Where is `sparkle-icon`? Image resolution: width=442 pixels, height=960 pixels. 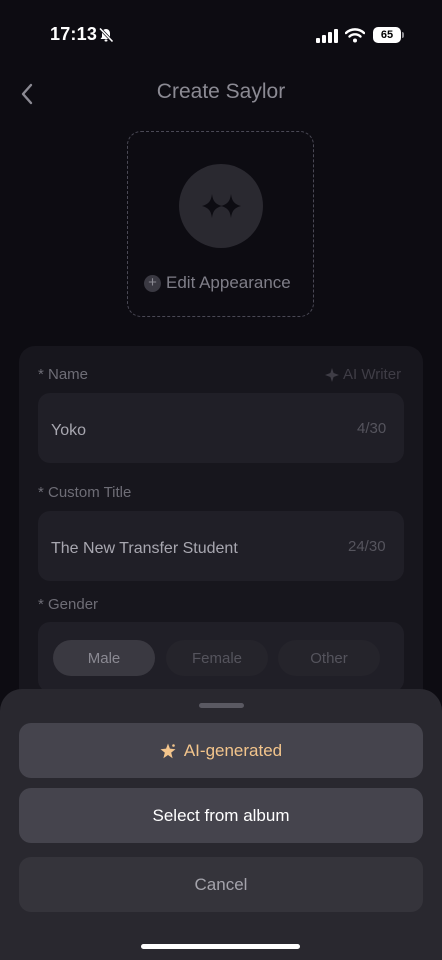 sparkle-icon is located at coordinates (221, 206).